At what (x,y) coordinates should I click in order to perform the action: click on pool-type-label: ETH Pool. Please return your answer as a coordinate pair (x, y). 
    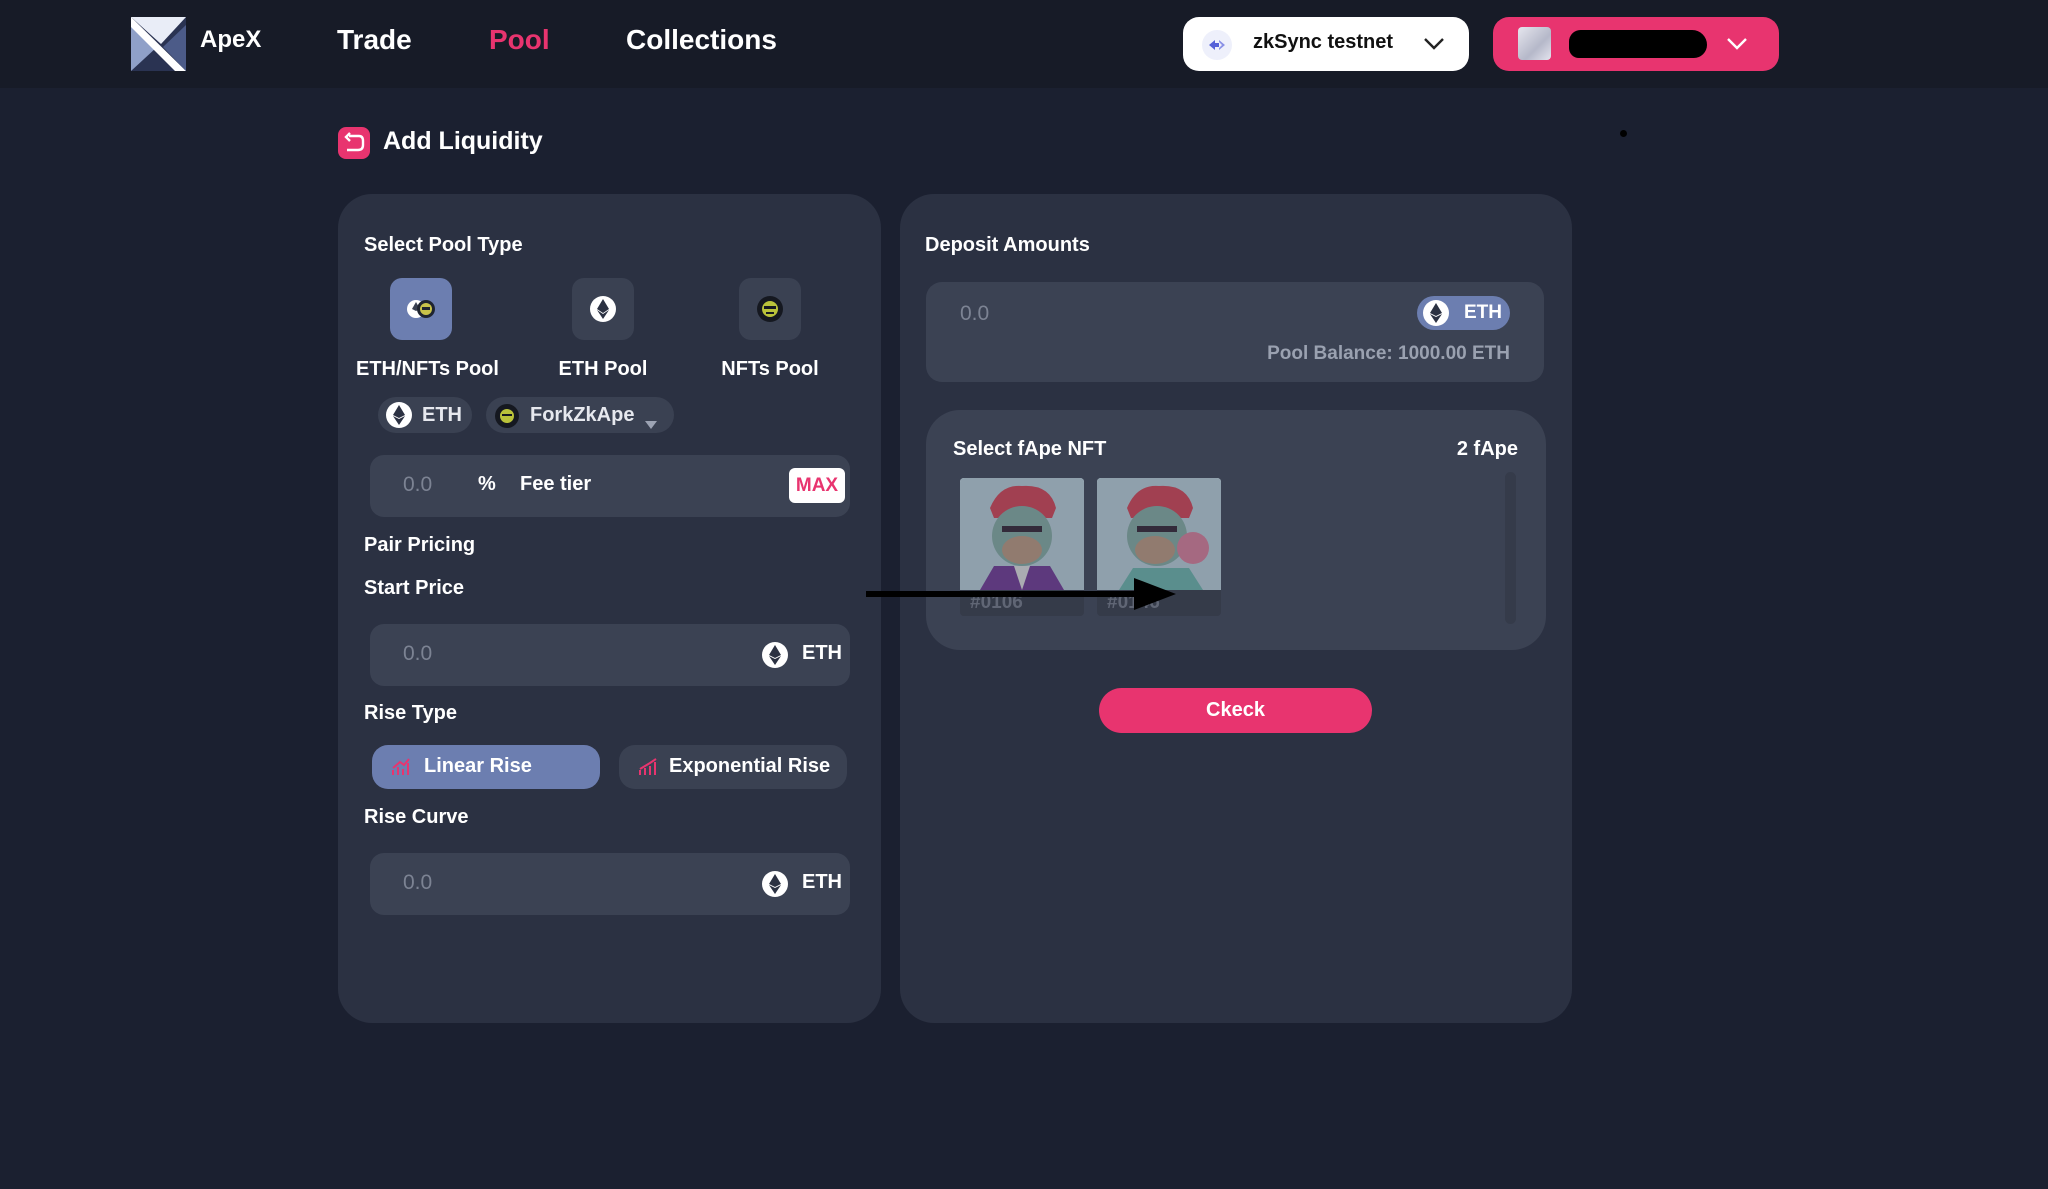
    Looking at the image, I should click on (603, 369).